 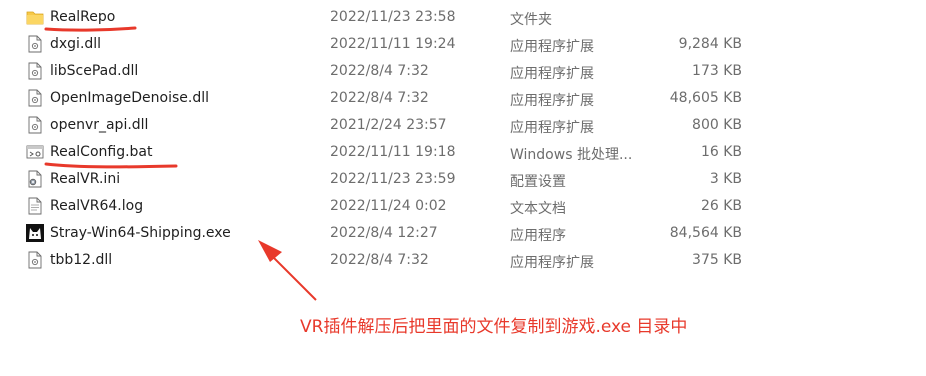 What do you see at coordinates (463, 71) in the screenshot?
I see `file-row: libScePad.dll 2022/8/4 7:32 应用程序扩展 173 KB` at bounding box center [463, 71].